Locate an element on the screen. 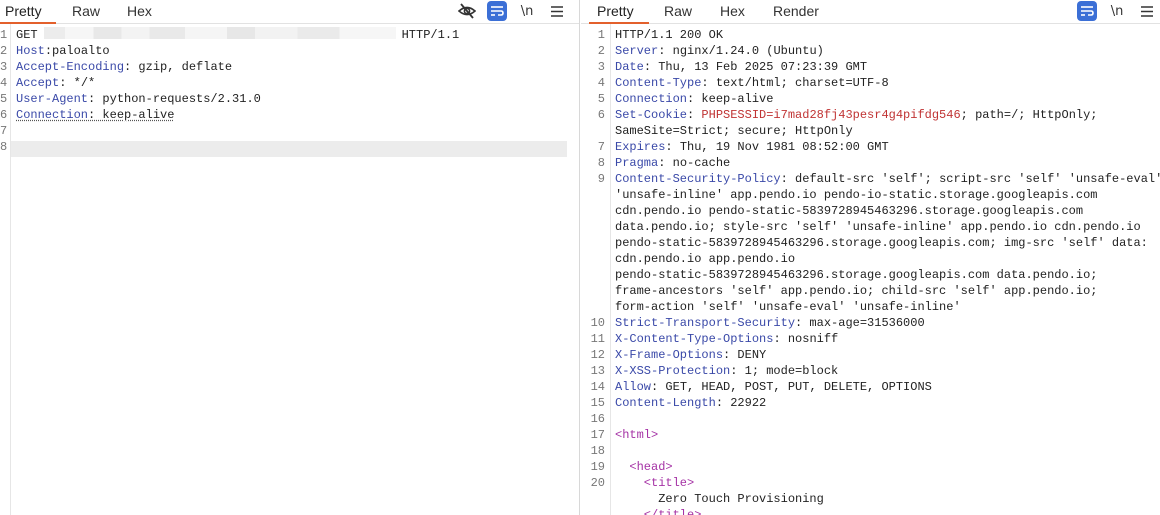 This screenshot has height=515, width=1160. html-tag: </title> is located at coordinates (658, 511).